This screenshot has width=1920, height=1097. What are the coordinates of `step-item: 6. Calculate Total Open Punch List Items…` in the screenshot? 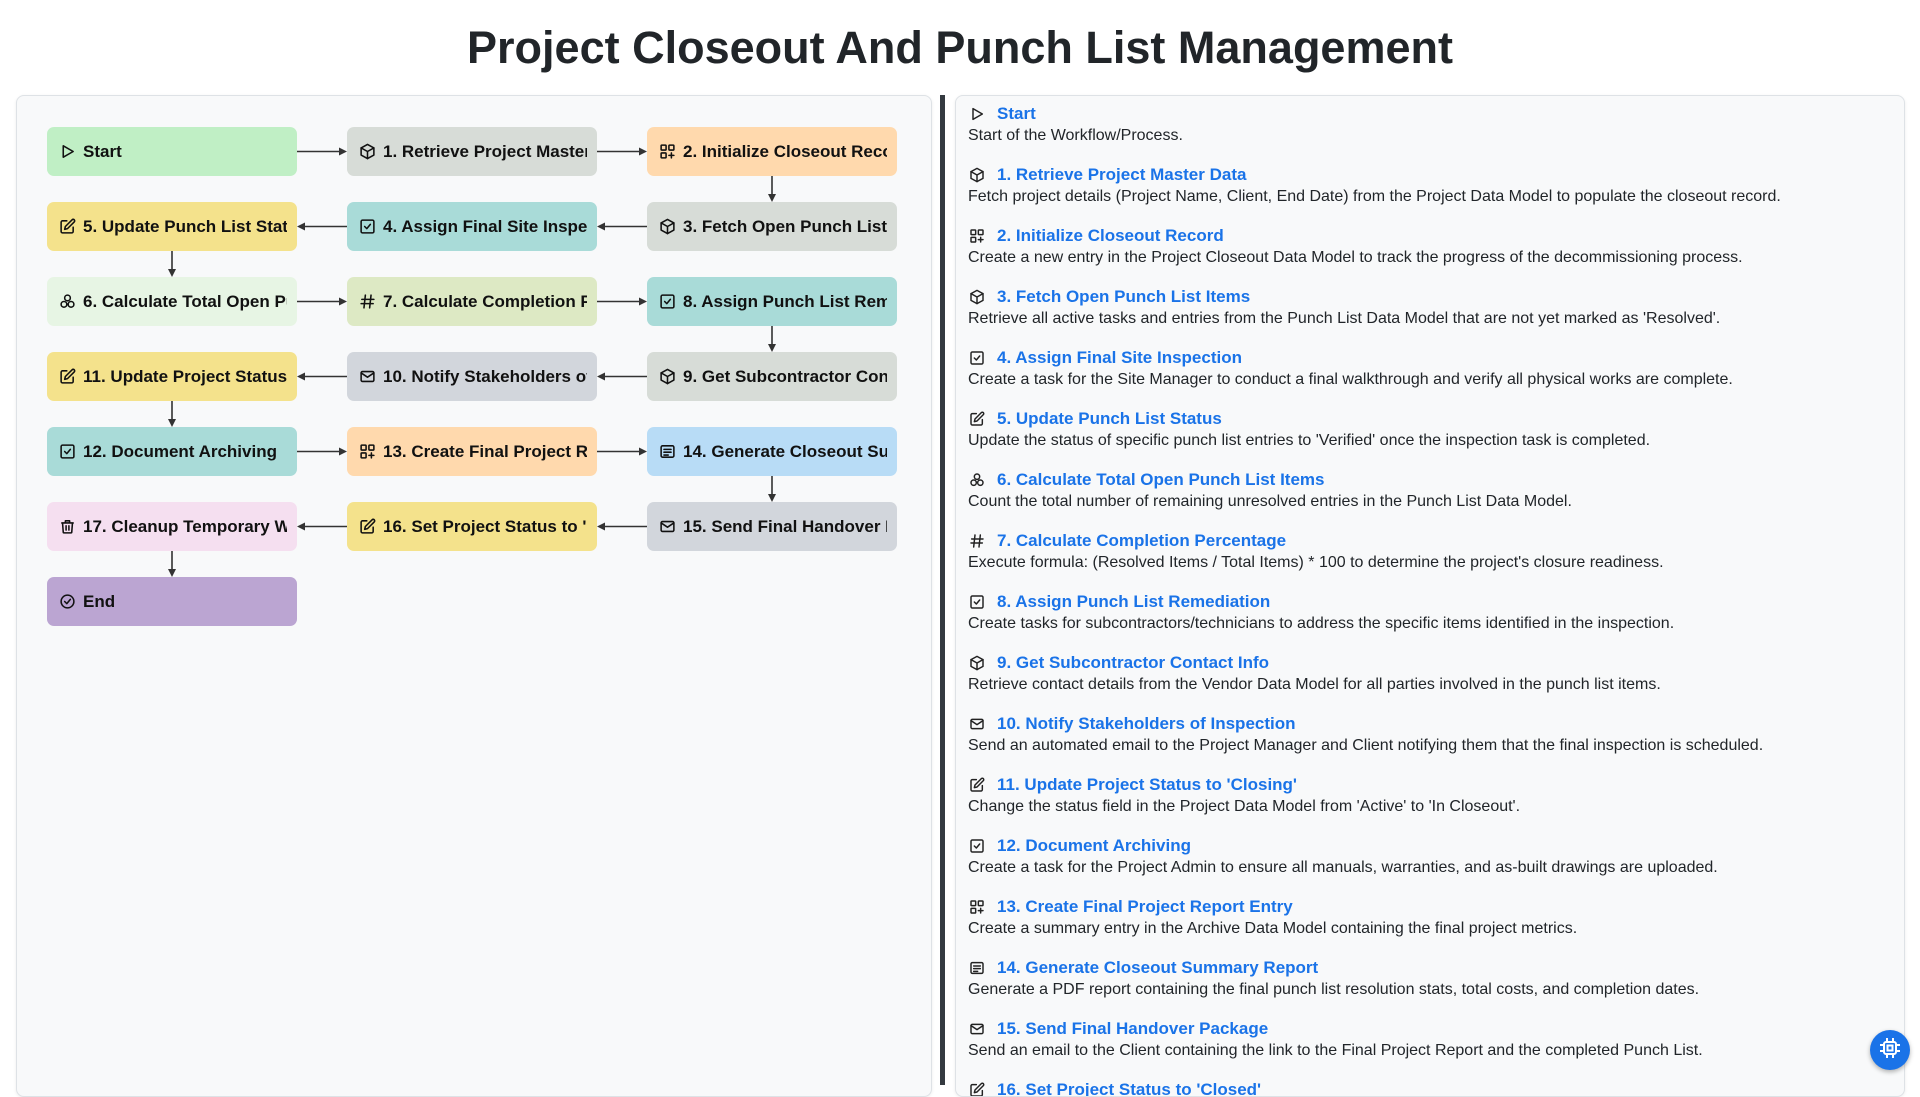 It's located at (1428, 490).